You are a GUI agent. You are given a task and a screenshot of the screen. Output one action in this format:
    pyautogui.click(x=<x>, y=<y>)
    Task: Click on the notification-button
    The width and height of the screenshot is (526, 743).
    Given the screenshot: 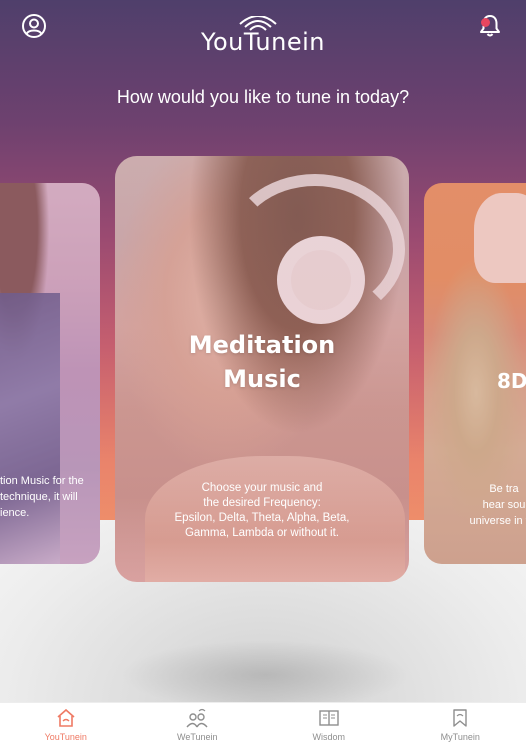 What is the action you would take?
    pyautogui.click(x=490, y=26)
    